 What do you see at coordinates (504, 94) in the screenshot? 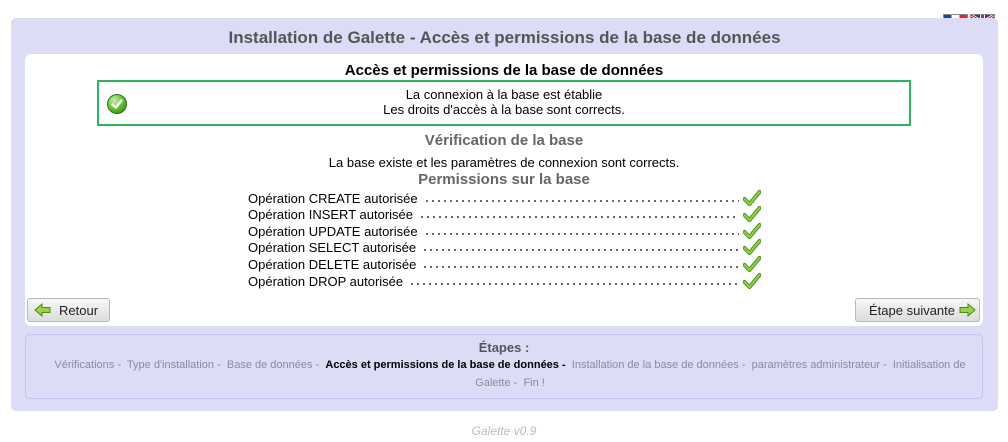
I see `success-line-connection: La connexion à la base est établie` at bounding box center [504, 94].